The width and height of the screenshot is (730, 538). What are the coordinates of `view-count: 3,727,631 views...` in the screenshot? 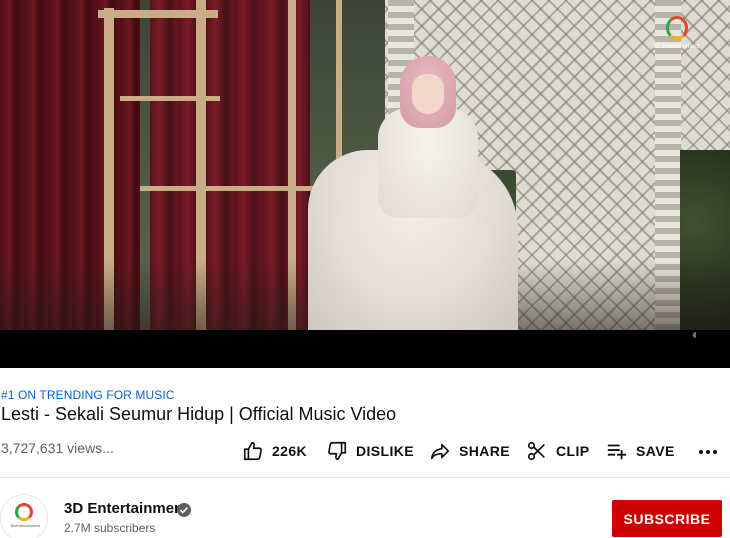 It's located at (57, 448).